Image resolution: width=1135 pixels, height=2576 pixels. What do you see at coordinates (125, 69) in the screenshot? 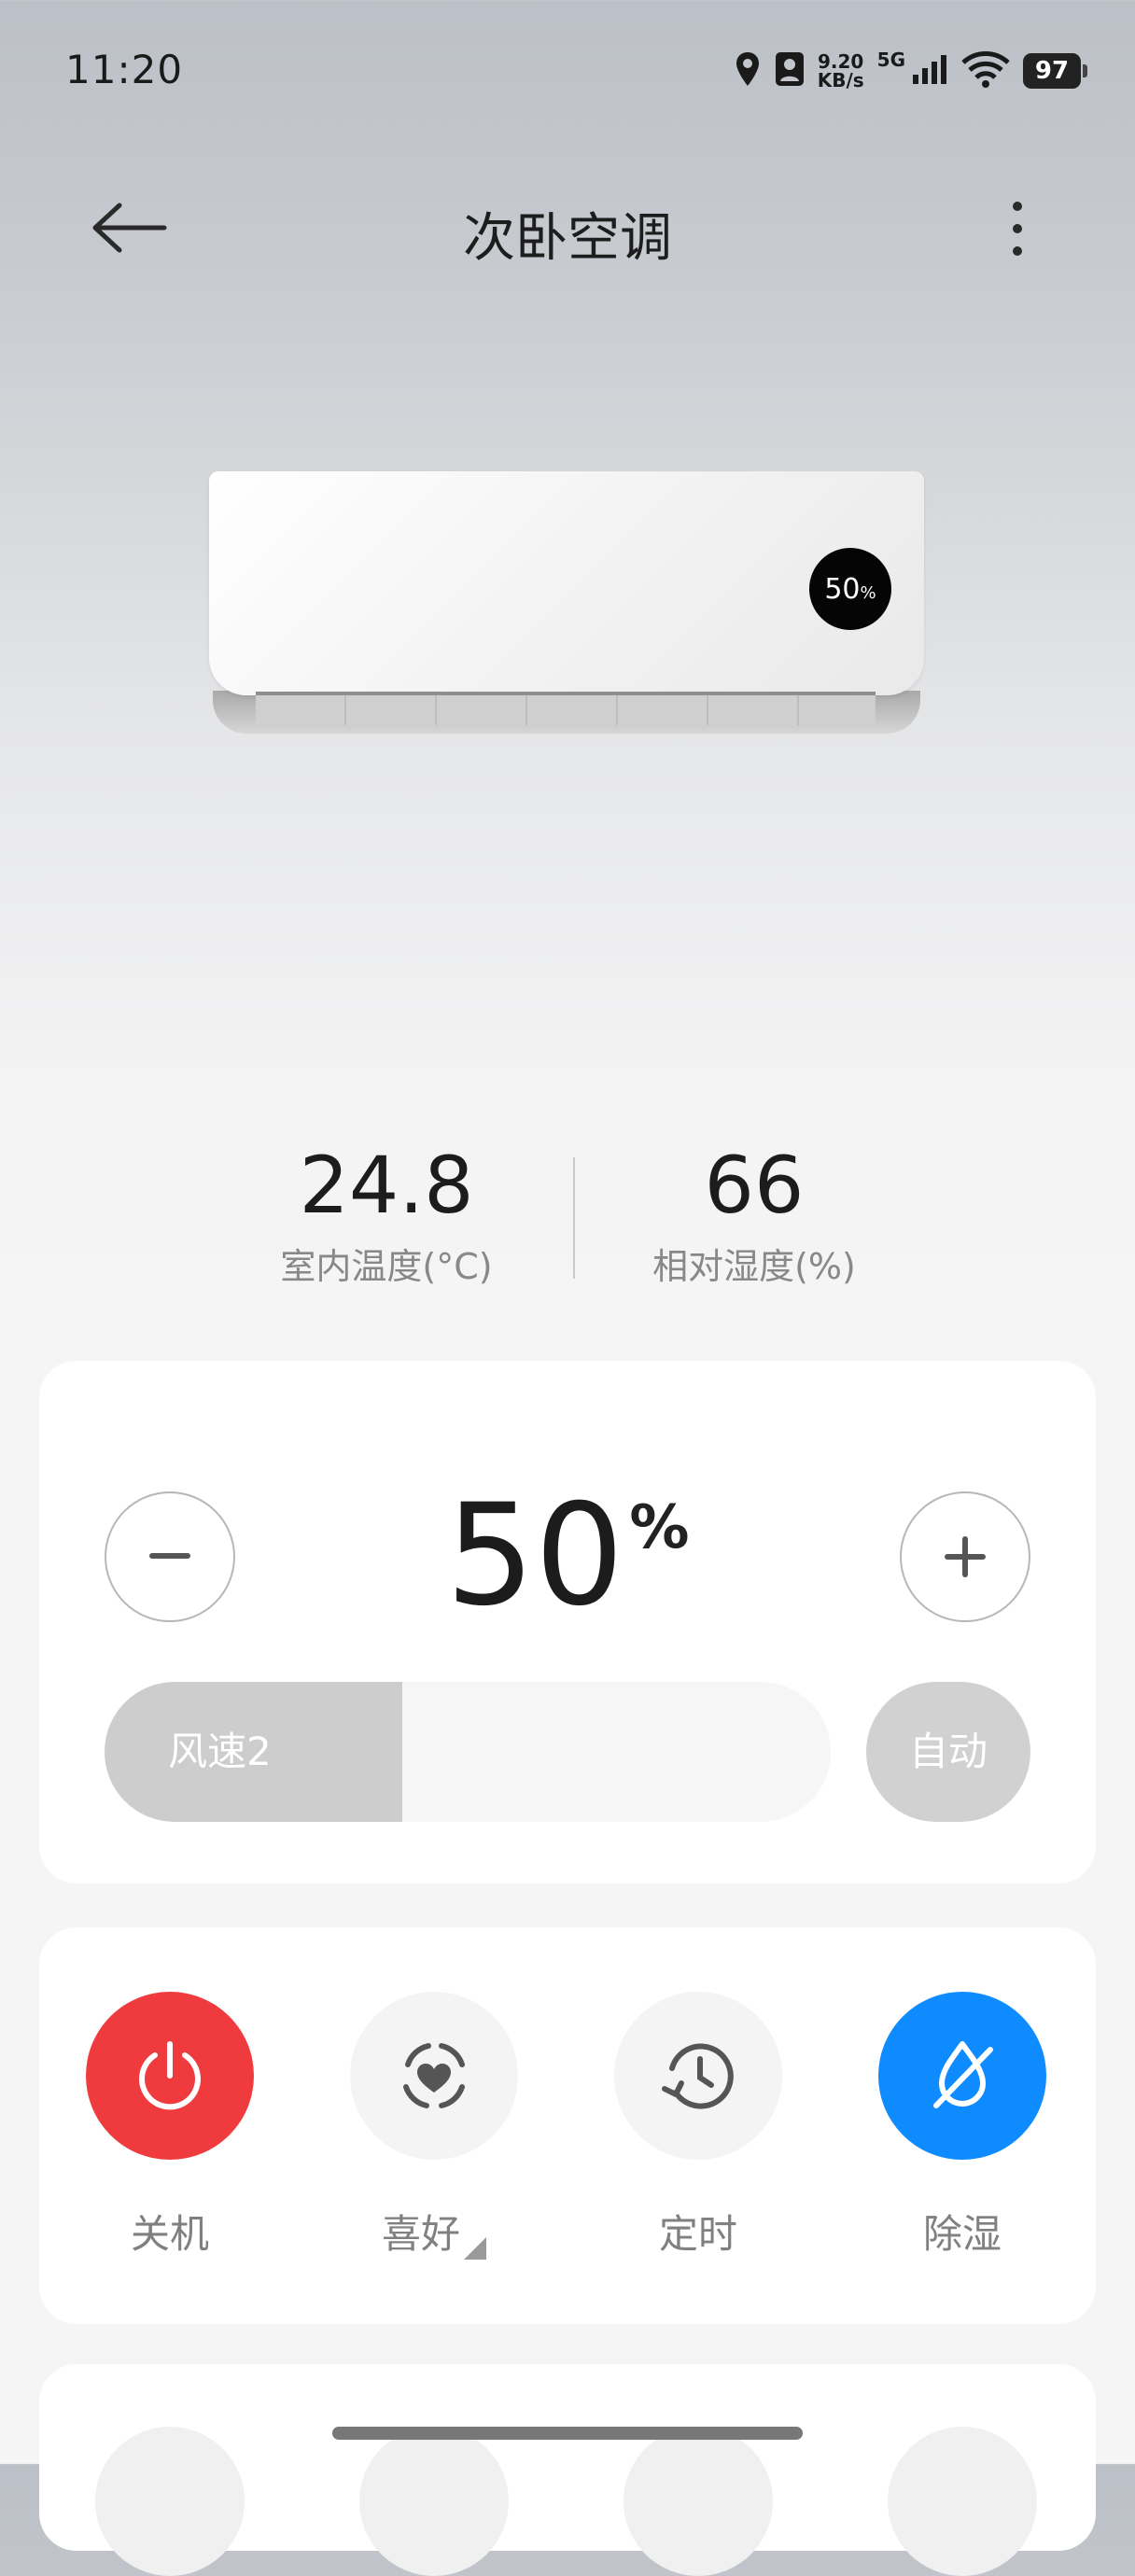
I see `status-time: 11:20` at bounding box center [125, 69].